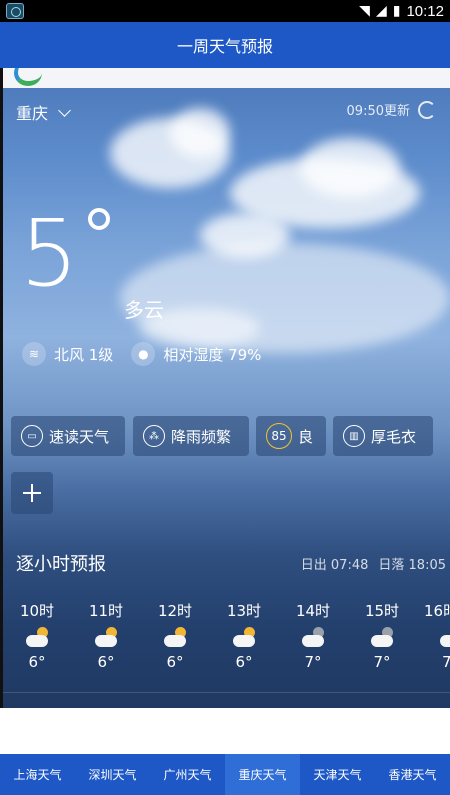 The width and height of the screenshot is (450, 795). What do you see at coordinates (212, 354) in the screenshot?
I see `humidity-text: 相对湿度 79%` at bounding box center [212, 354].